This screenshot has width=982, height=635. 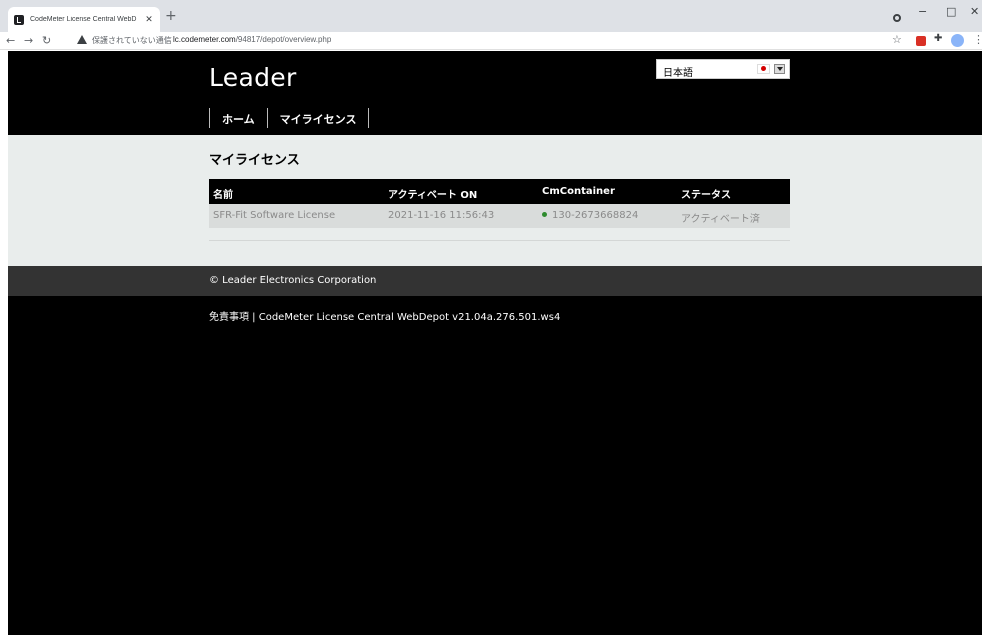 I want to click on leader-logo: Leader, so click(x=253, y=77).